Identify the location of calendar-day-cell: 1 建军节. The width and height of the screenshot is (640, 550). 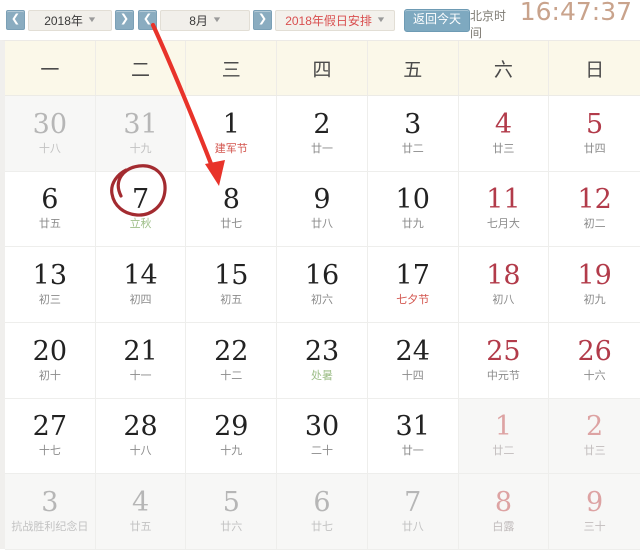
(232, 134).